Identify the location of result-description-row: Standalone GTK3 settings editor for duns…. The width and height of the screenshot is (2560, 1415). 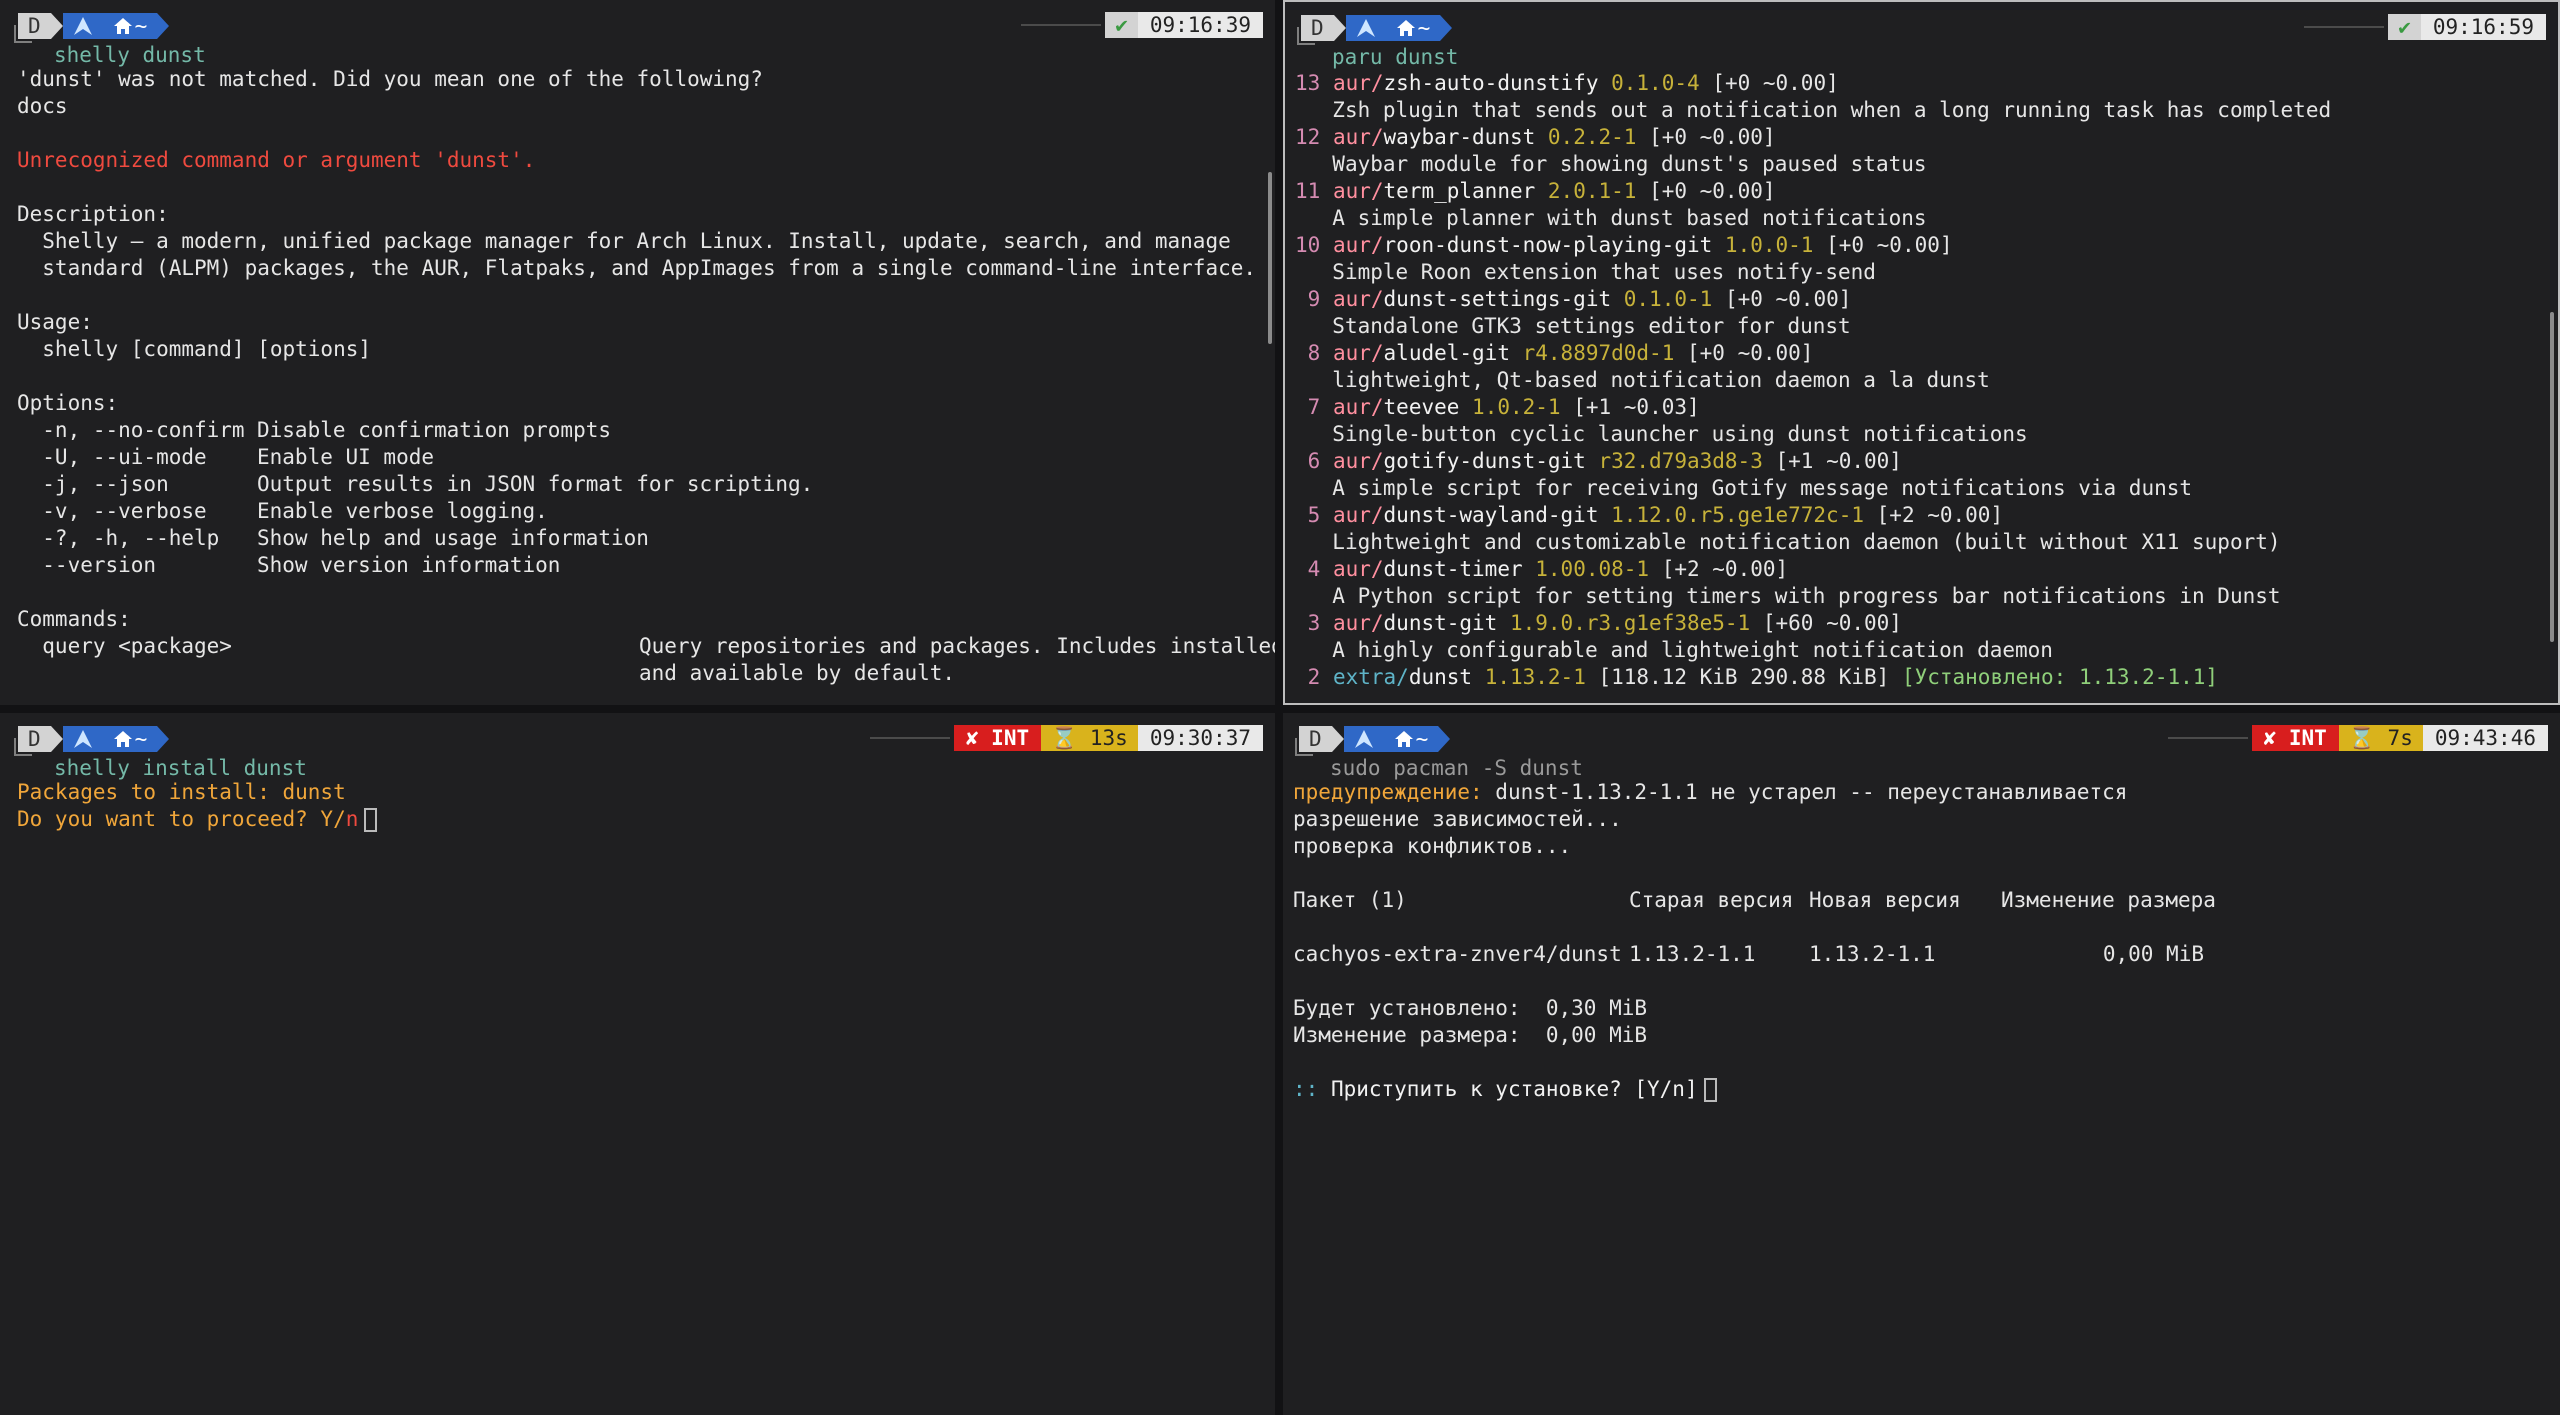
(1919, 326).